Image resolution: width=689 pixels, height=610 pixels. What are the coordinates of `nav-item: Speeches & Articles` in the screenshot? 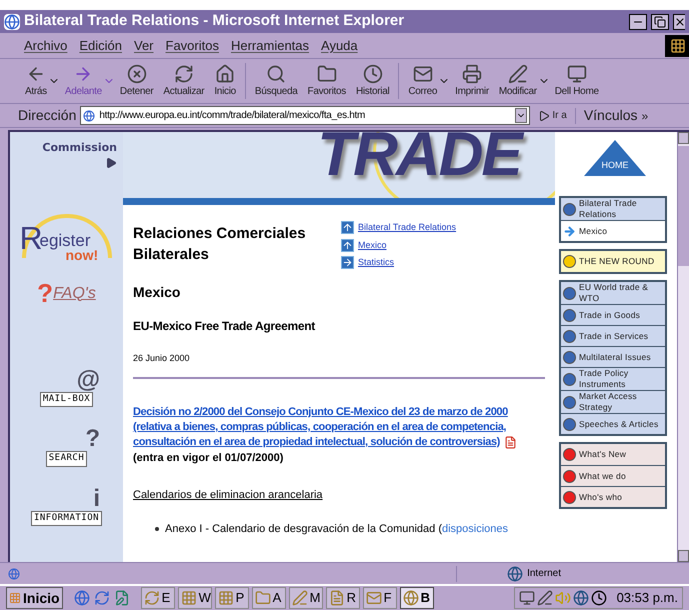 It's located at (613, 423).